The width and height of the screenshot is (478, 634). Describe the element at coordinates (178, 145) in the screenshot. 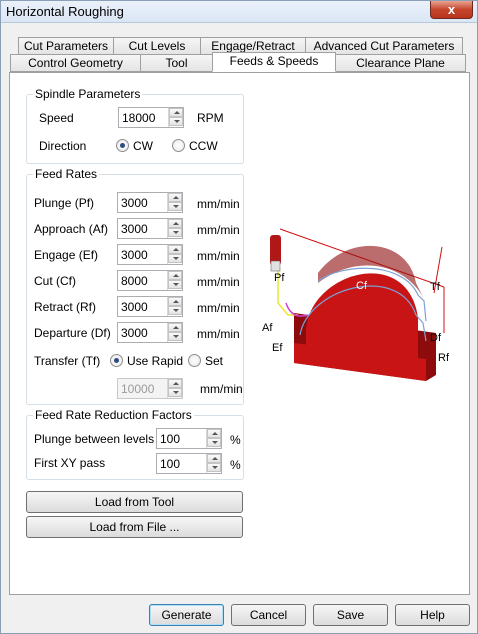

I see `ccw-radio` at that location.